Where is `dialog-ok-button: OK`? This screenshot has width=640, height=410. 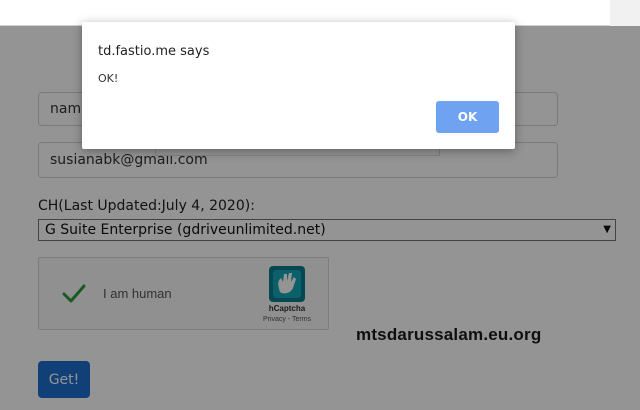 dialog-ok-button: OK is located at coordinates (467, 117).